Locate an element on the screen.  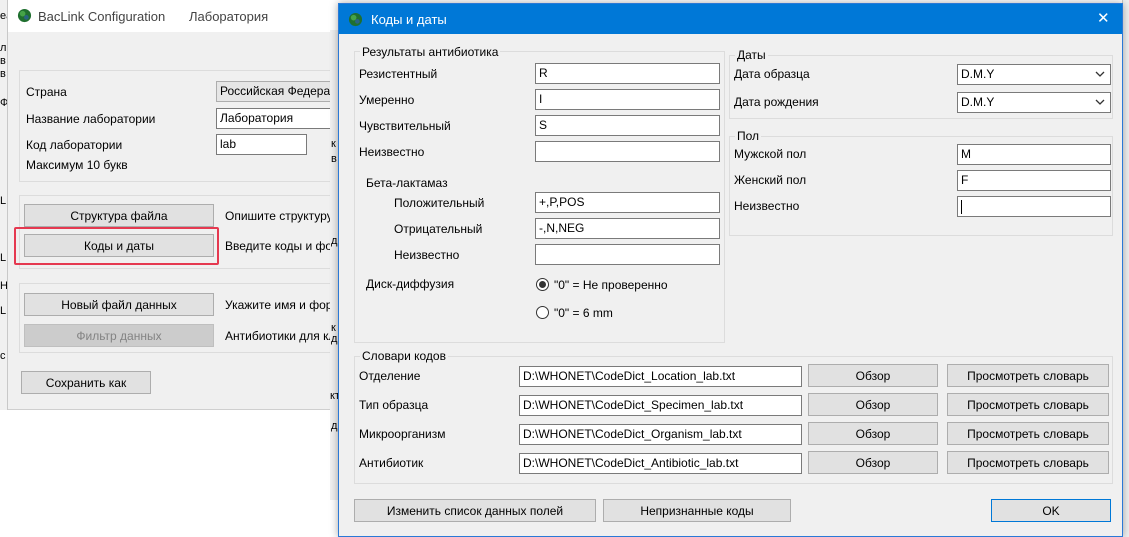
lab-name-label: Название лаборатории is located at coordinates (91, 119).